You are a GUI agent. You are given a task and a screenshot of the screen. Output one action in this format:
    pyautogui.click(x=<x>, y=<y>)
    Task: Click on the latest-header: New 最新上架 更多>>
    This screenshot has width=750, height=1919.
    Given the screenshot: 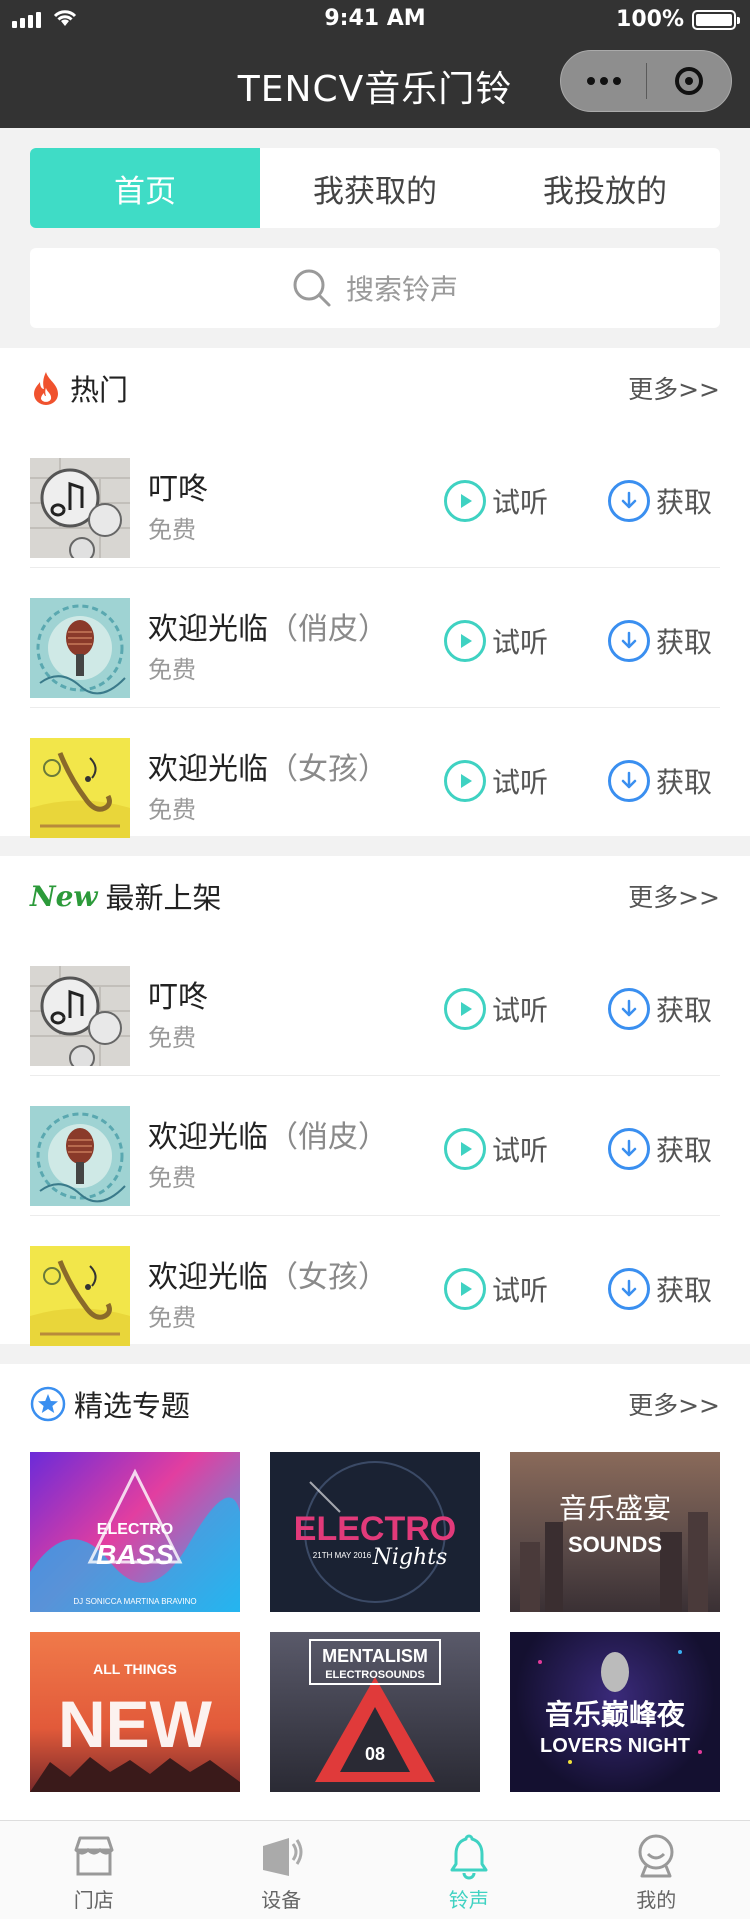 What is the action you would take?
    pyautogui.click(x=375, y=896)
    